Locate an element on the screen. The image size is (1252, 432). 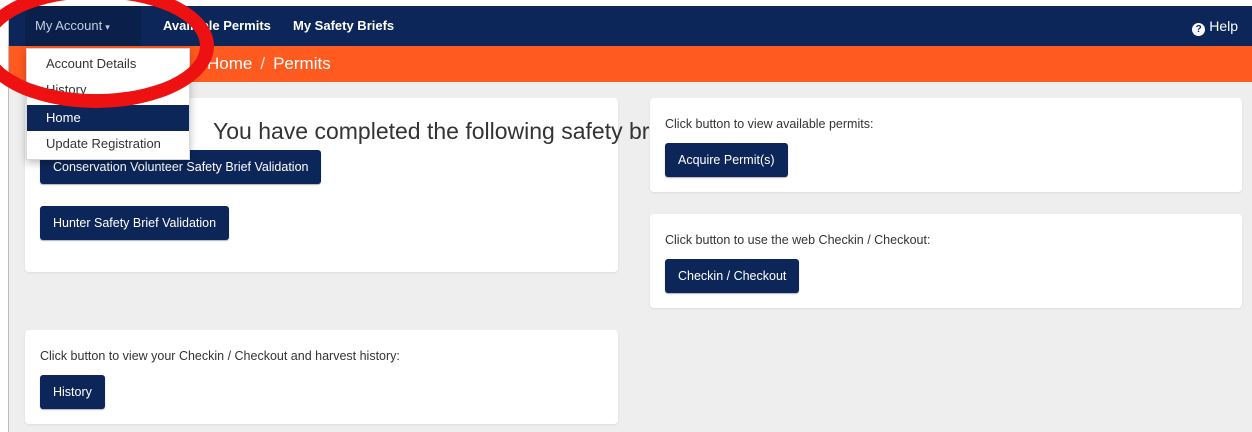
checkin-checkout-button: Checkin / Checkout is located at coordinates (732, 276).